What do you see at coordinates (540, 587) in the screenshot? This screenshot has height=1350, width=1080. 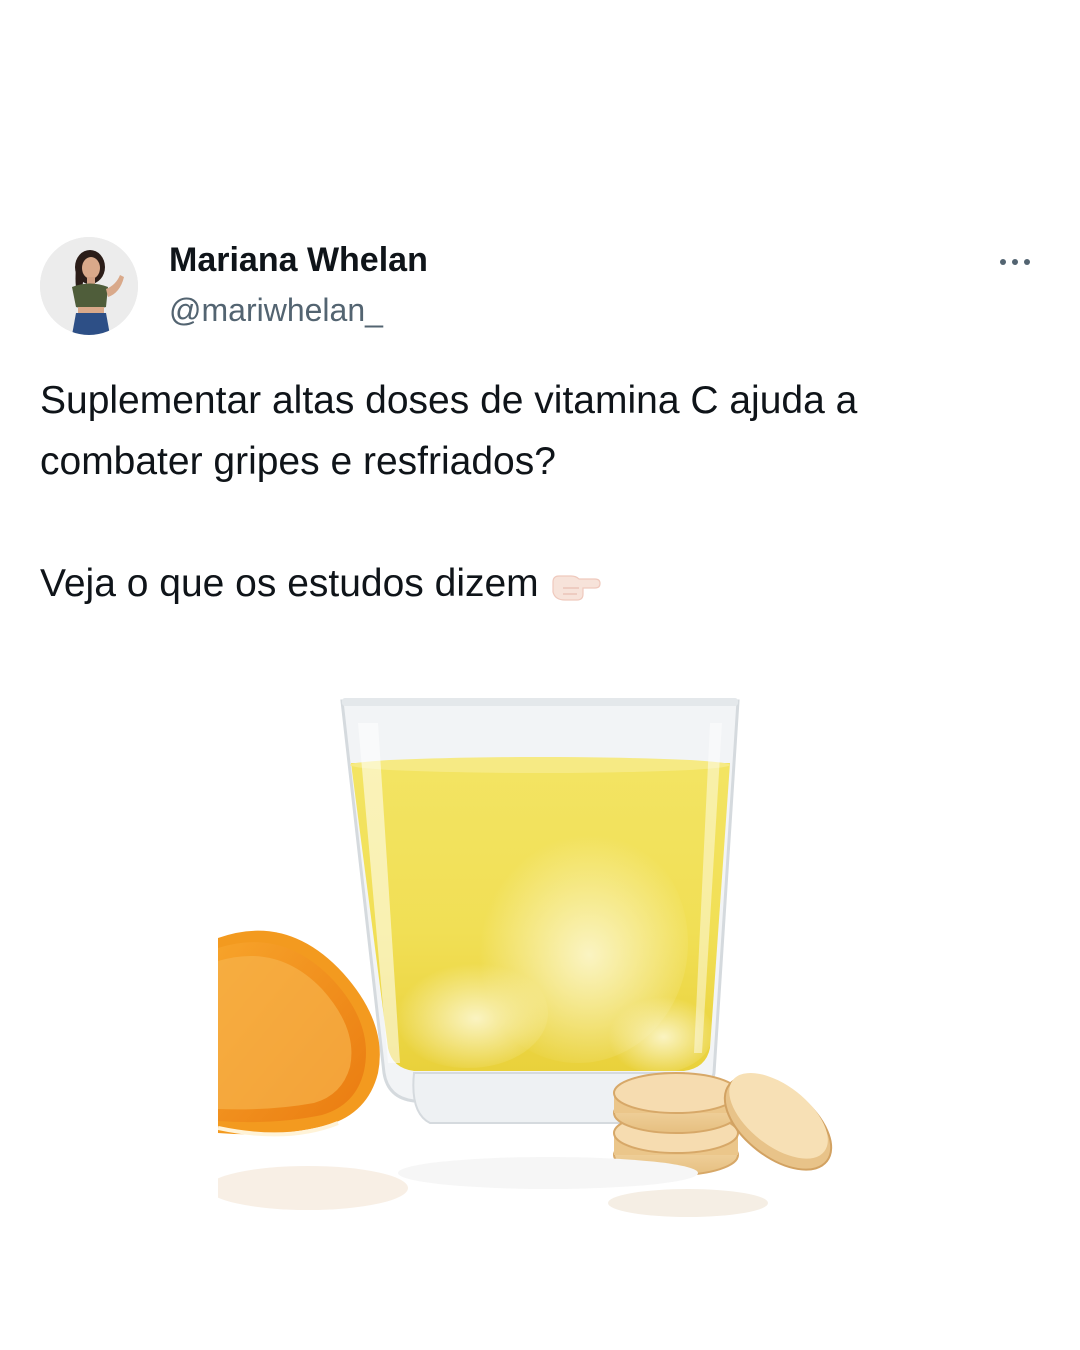 I see `tweet-text-line: Veja o que os estudos dizem` at bounding box center [540, 587].